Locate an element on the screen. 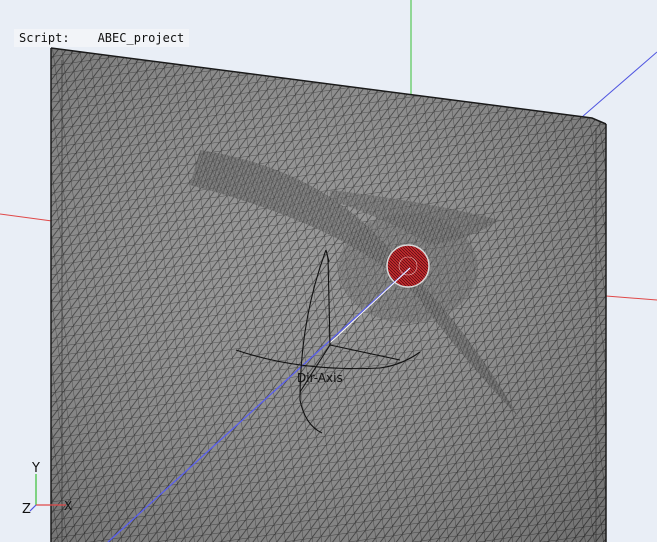 The width and height of the screenshot is (657, 542). global-x-axis-line-right is located at coordinates (631, 298).